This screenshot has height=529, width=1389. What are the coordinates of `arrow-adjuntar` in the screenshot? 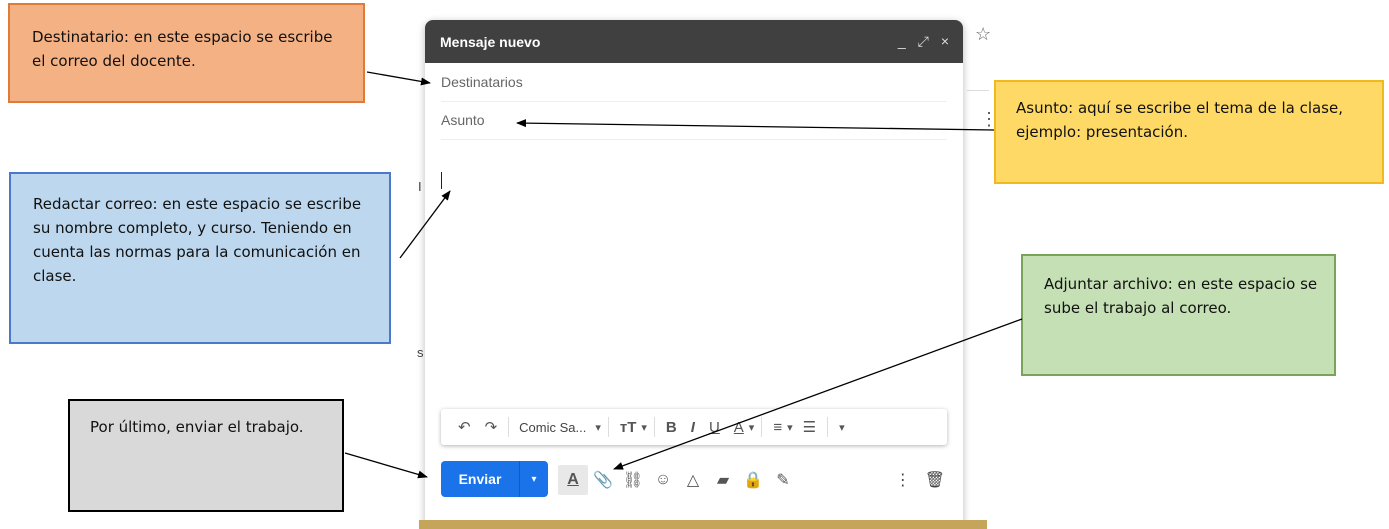 It's located at (818, 394).